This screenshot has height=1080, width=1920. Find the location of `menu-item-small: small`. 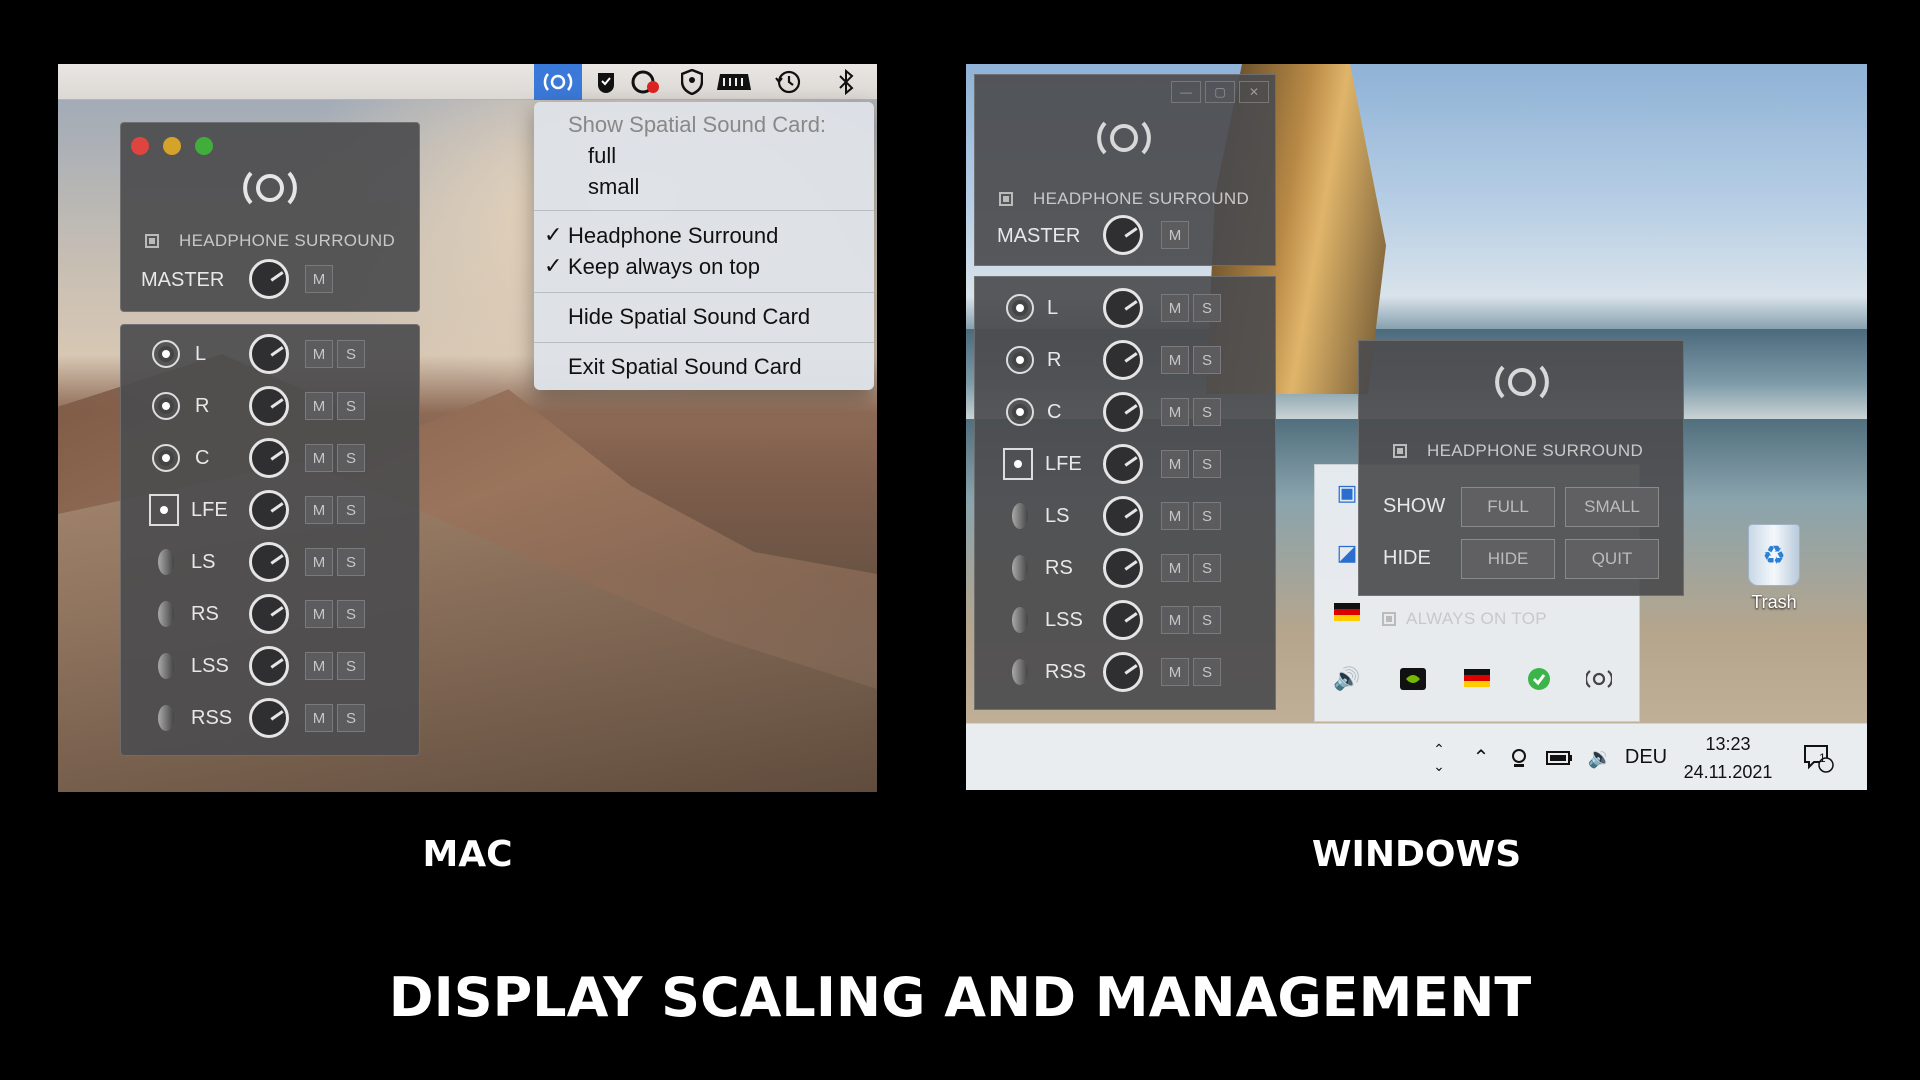

menu-item-small: small is located at coordinates (613, 187).